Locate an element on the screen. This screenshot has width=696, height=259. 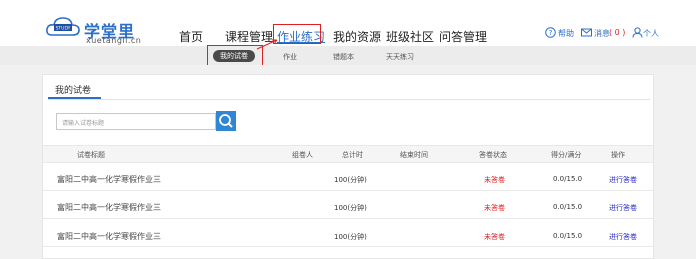
annotation-arrow-icon is located at coordinates (267, 44).